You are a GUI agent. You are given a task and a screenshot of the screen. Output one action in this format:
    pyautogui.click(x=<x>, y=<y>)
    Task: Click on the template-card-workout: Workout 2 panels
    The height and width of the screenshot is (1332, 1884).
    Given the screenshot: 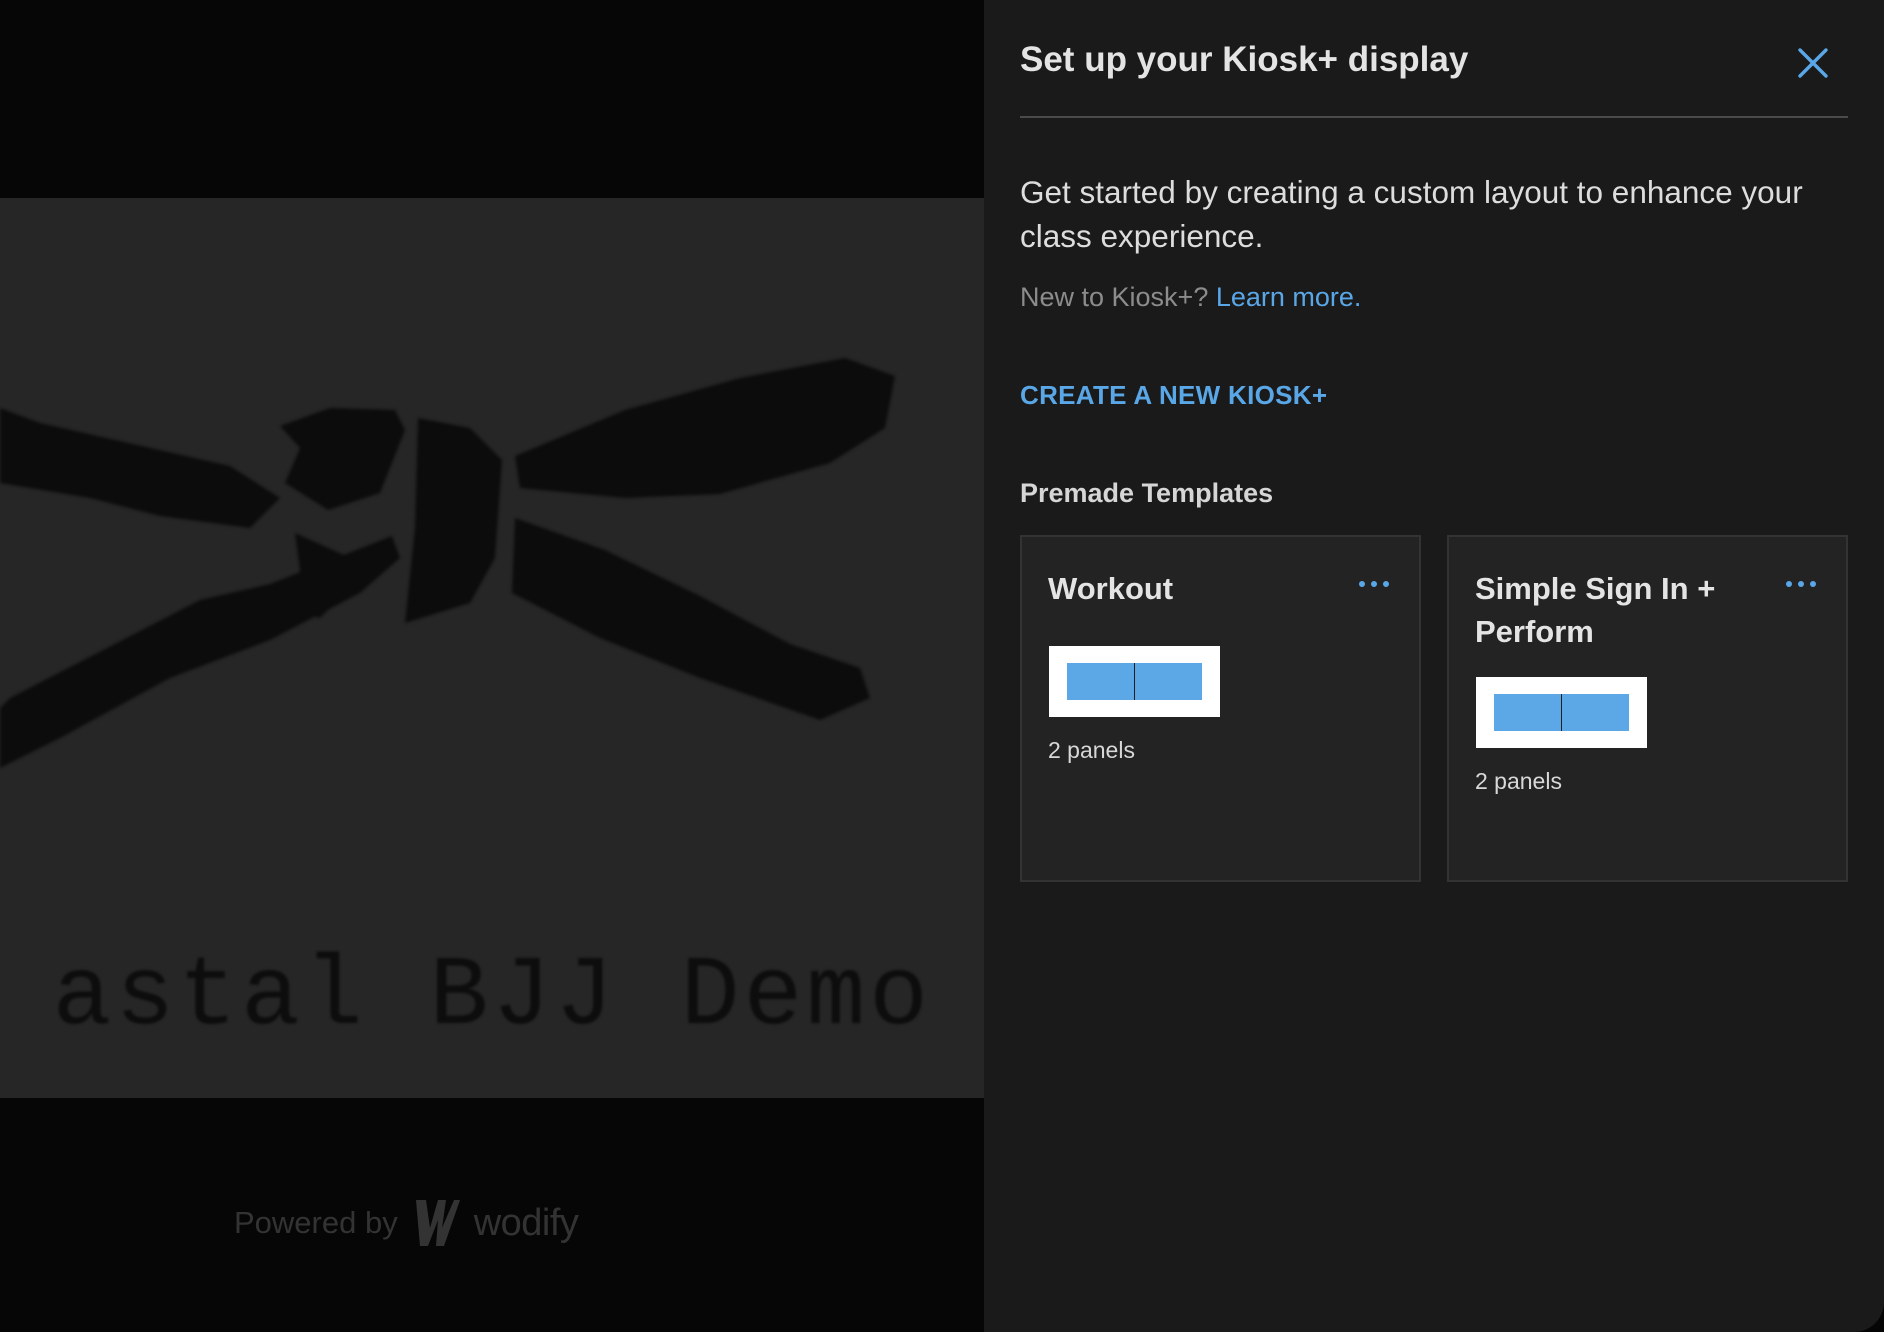 What is the action you would take?
    pyautogui.click(x=1220, y=708)
    